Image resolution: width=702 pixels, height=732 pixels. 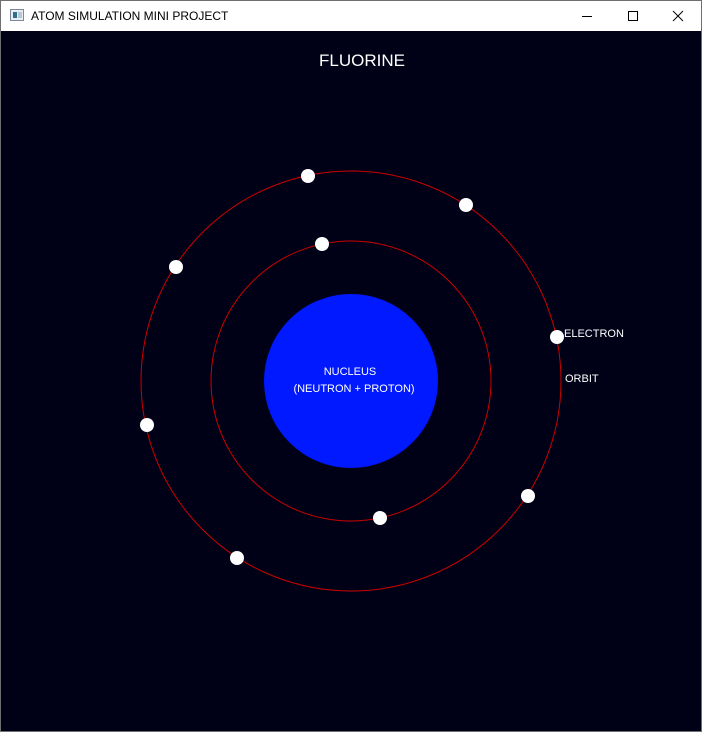 I want to click on close-button, so click(x=678, y=16).